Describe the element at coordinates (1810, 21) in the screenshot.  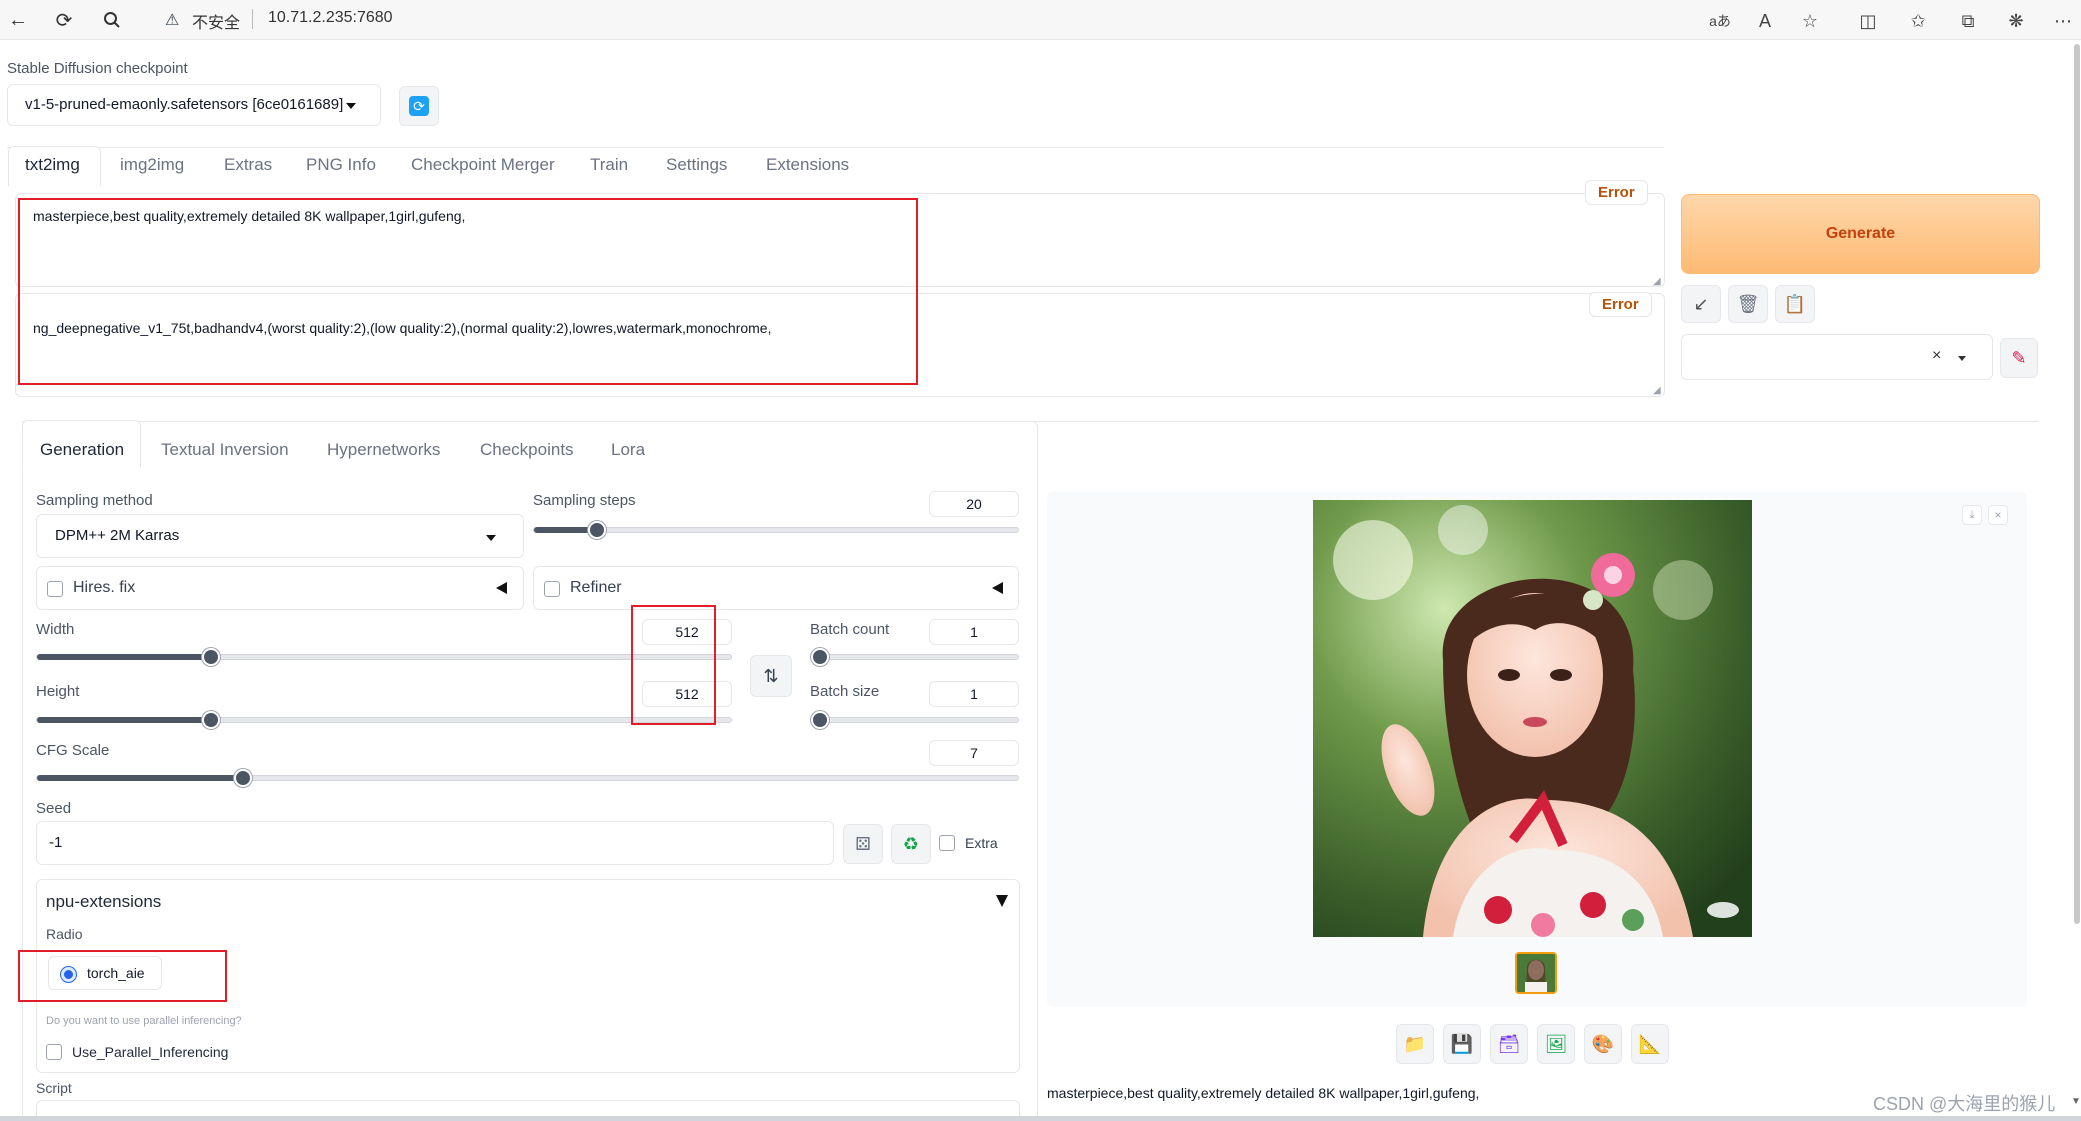
I see `star-icon: ☆` at that location.